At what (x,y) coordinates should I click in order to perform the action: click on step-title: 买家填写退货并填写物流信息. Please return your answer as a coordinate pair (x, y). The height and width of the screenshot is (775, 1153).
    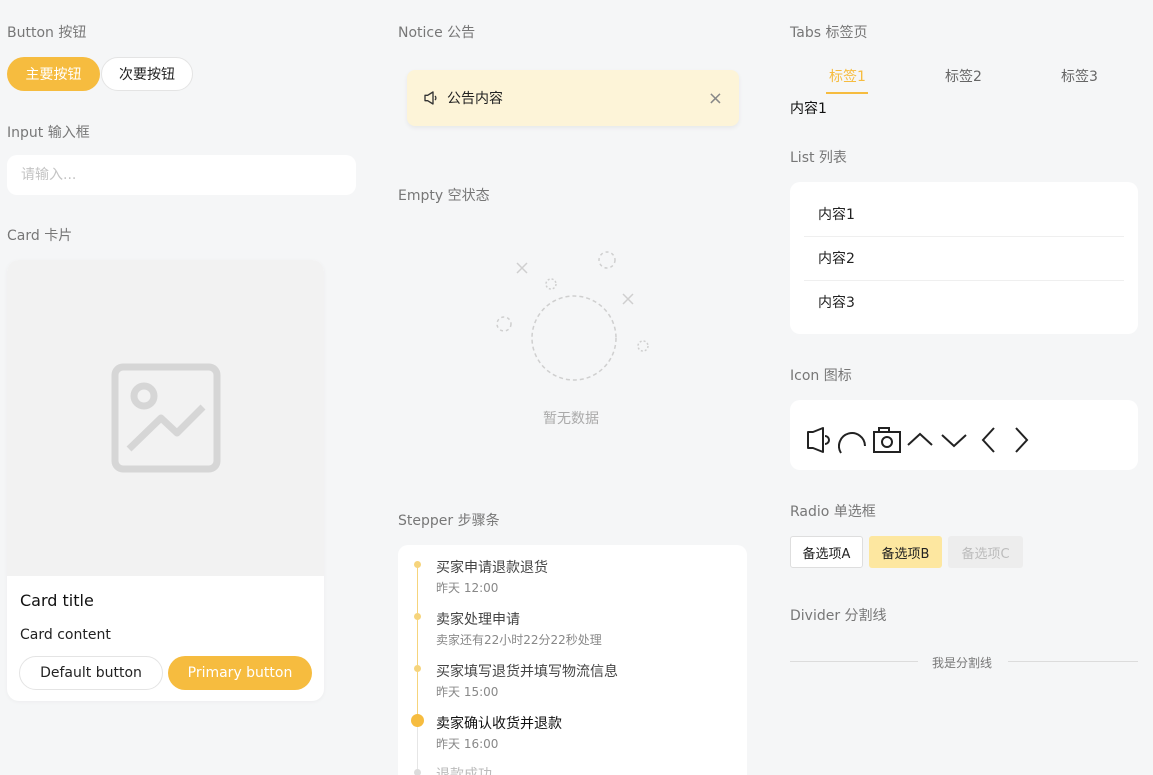
    Looking at the image, I should click on (527, 672).